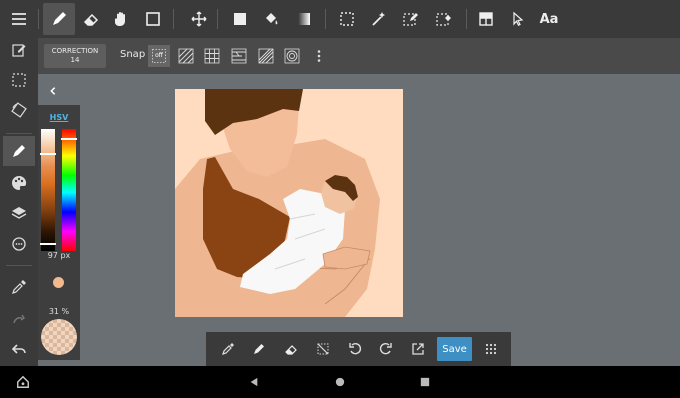  I want to click on brush-size-label: 97 px, so click(59, 255).